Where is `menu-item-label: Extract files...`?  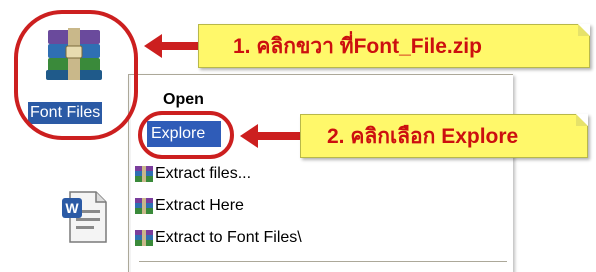
menu-item-label: Extract files... is located at coordinates (203, 173).